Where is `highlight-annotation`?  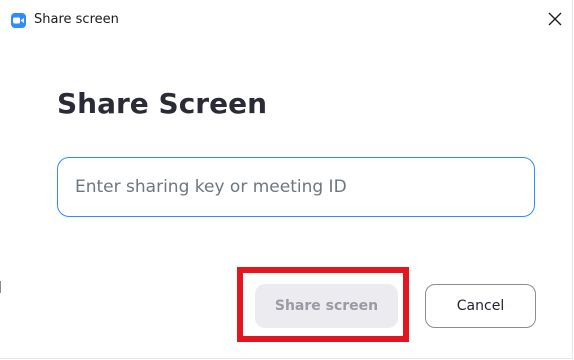 highlight-annotation is located at coordinates (323, 304).